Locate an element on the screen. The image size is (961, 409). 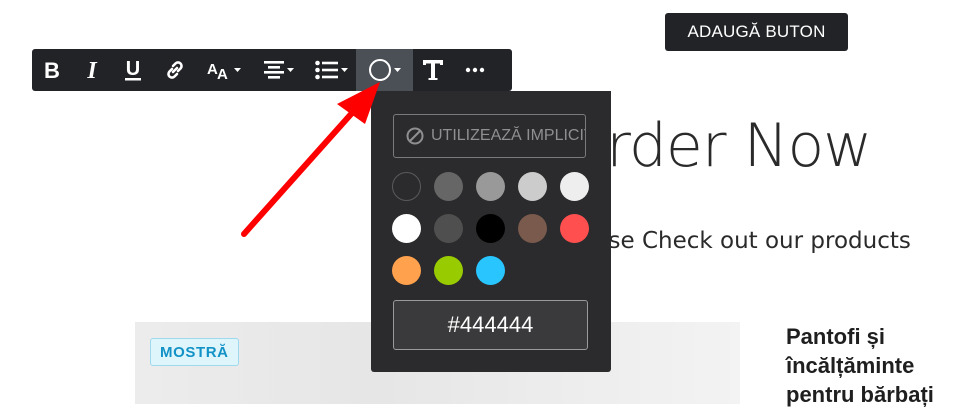
product-title: Pantofi și încălțăminte pentru bărbați is located at coordinates (860, 365).